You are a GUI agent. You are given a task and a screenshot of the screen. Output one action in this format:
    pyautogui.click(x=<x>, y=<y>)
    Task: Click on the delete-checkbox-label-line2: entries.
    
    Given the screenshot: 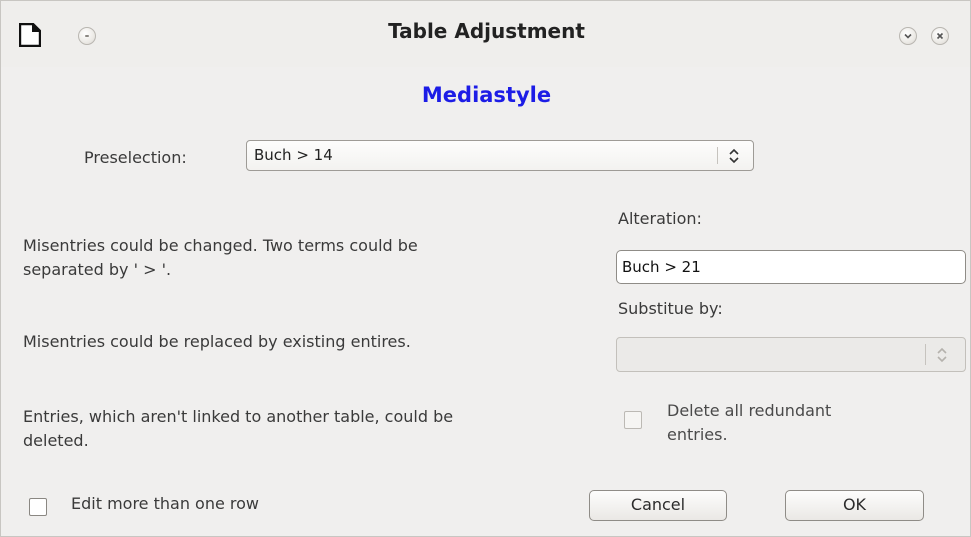 What is the action you would take?
    pyautogui.click(x=697, y=434)
    